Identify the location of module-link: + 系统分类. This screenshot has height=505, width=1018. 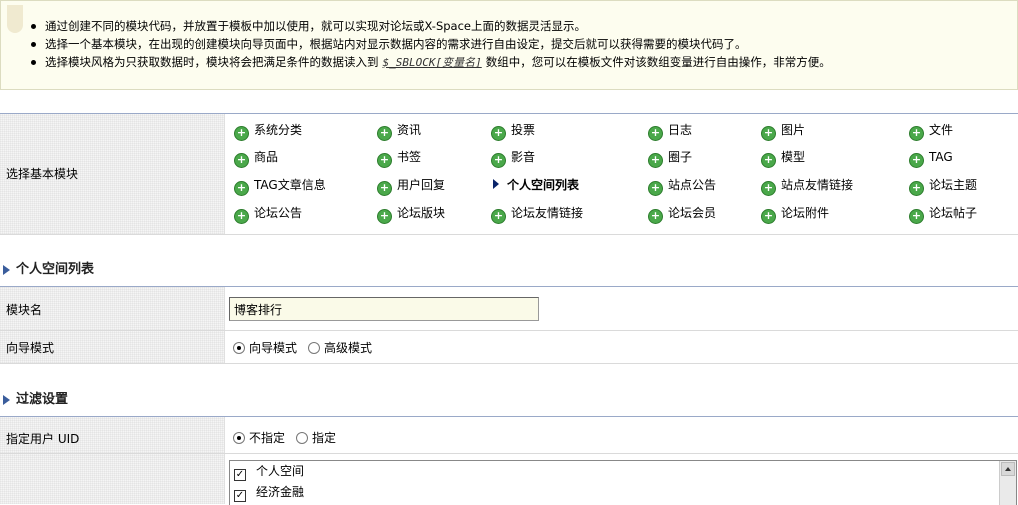
(268, 131).